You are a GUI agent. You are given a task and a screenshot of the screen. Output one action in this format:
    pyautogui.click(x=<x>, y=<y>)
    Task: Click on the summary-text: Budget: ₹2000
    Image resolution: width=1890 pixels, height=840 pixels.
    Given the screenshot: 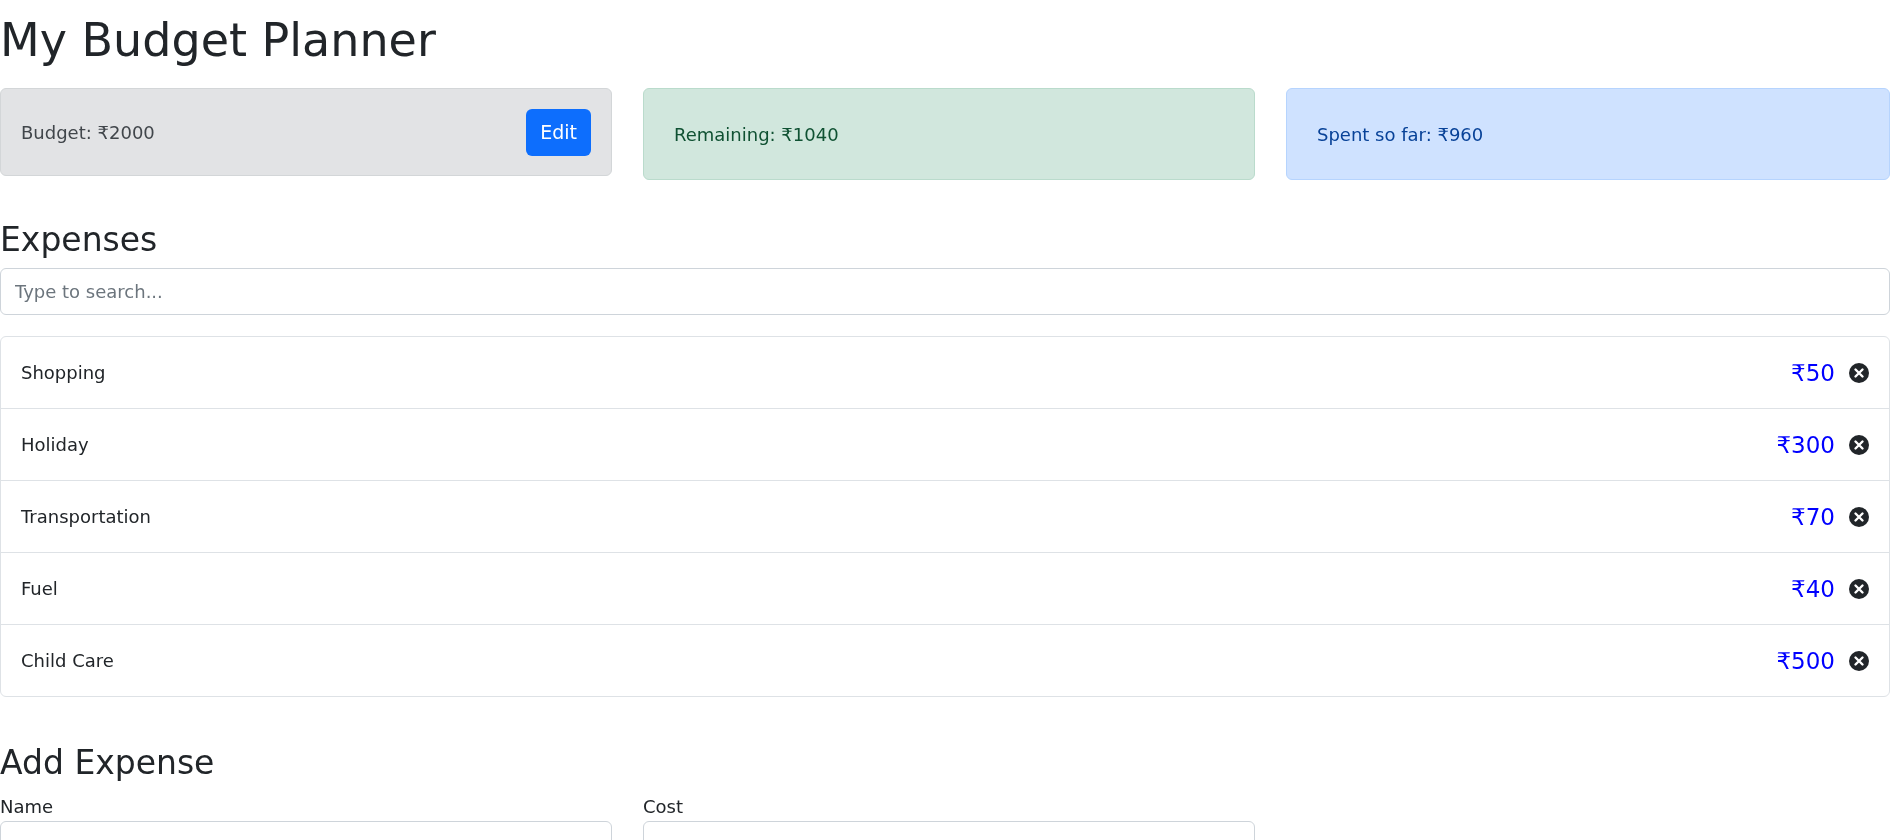 What is the action you would take?
    pyautogui.click(x=88, y=132)
    